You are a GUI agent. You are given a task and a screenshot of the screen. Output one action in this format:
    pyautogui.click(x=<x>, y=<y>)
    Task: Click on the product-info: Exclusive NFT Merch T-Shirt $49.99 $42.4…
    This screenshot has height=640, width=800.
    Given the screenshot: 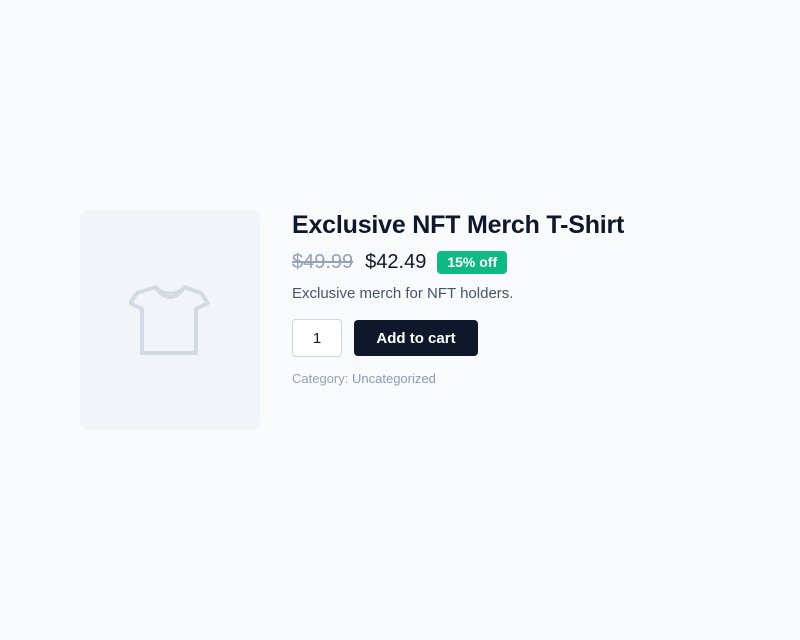 What is the action you would take?
    pyautogui.click(x=502, y=298)
    